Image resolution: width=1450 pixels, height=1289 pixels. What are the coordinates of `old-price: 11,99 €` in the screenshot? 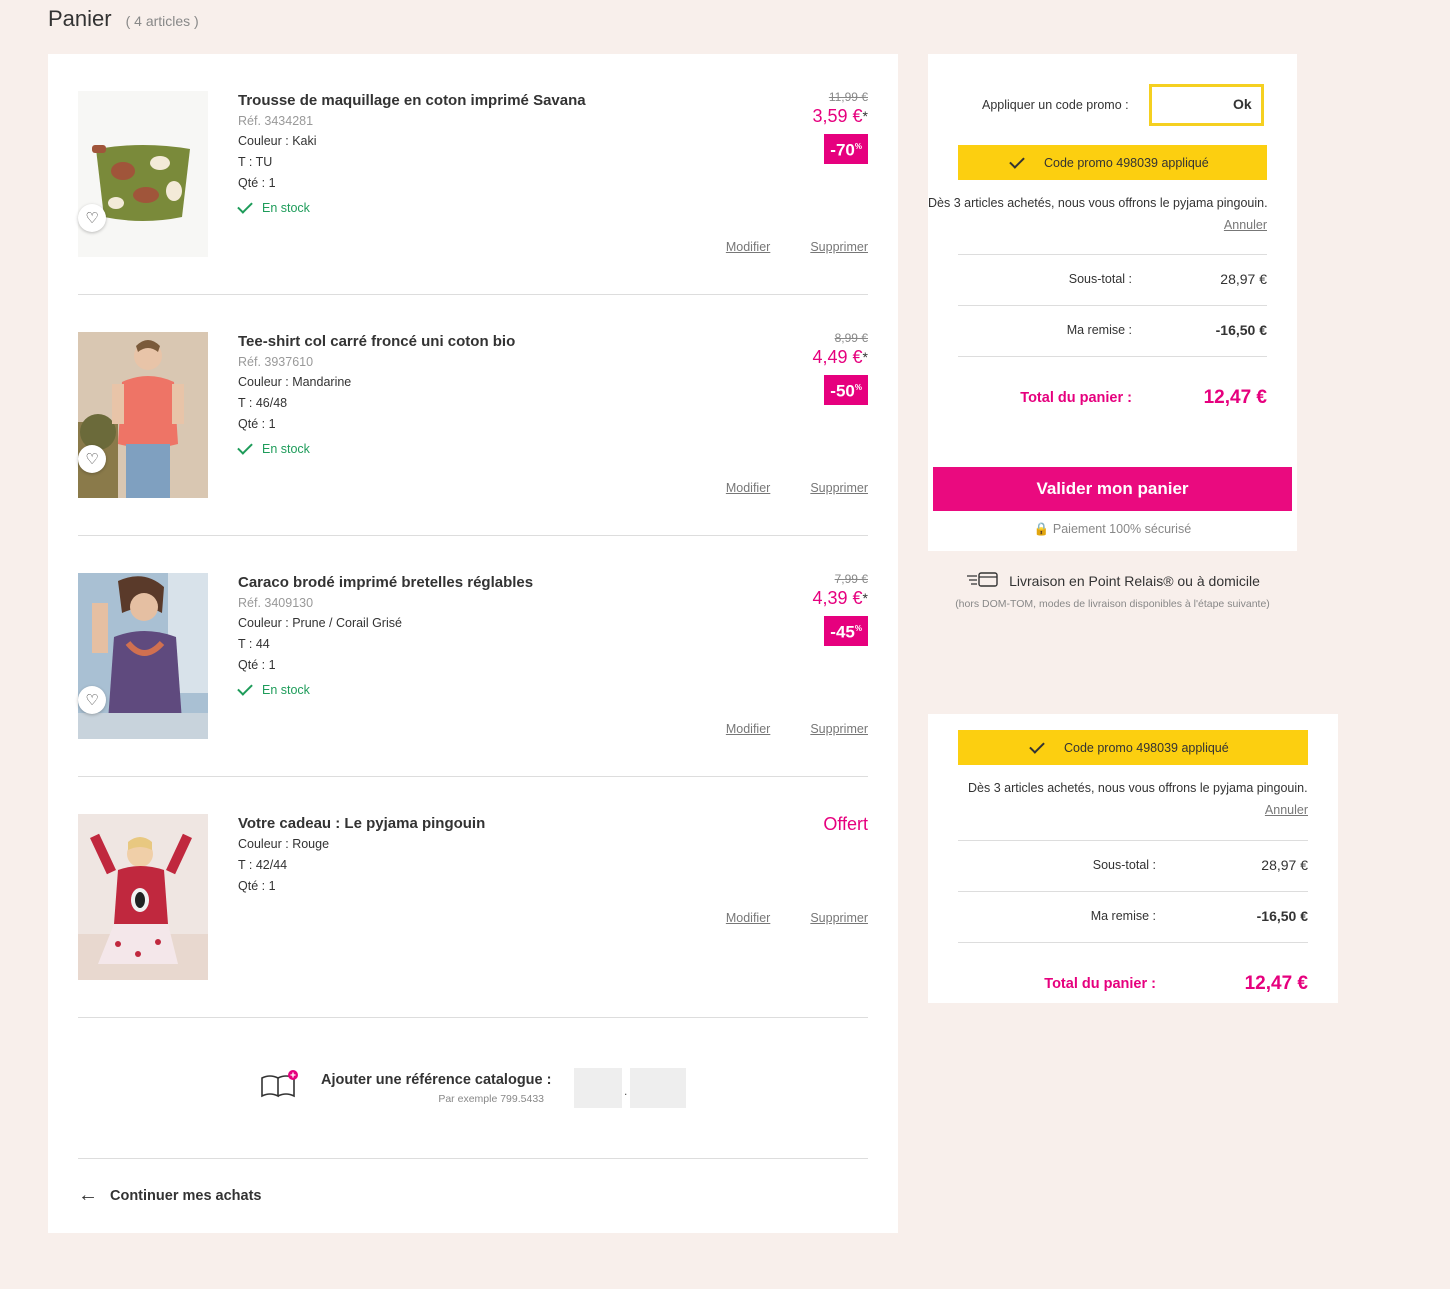 It's located at (848, 97).